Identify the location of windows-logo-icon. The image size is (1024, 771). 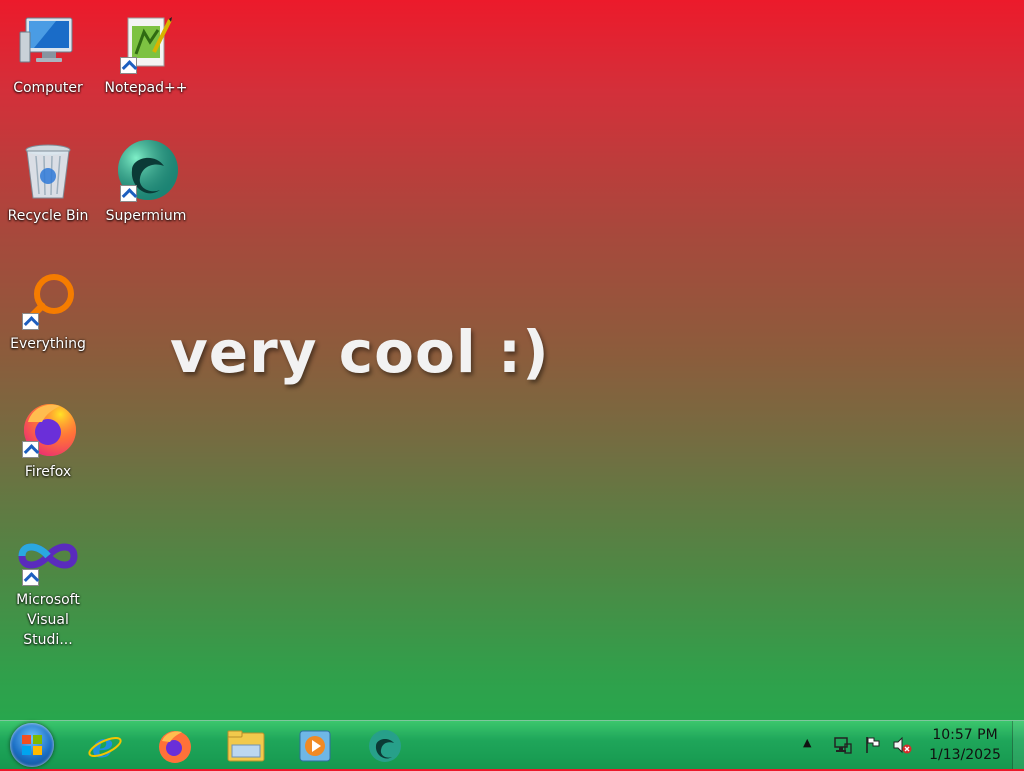
(32, 745).